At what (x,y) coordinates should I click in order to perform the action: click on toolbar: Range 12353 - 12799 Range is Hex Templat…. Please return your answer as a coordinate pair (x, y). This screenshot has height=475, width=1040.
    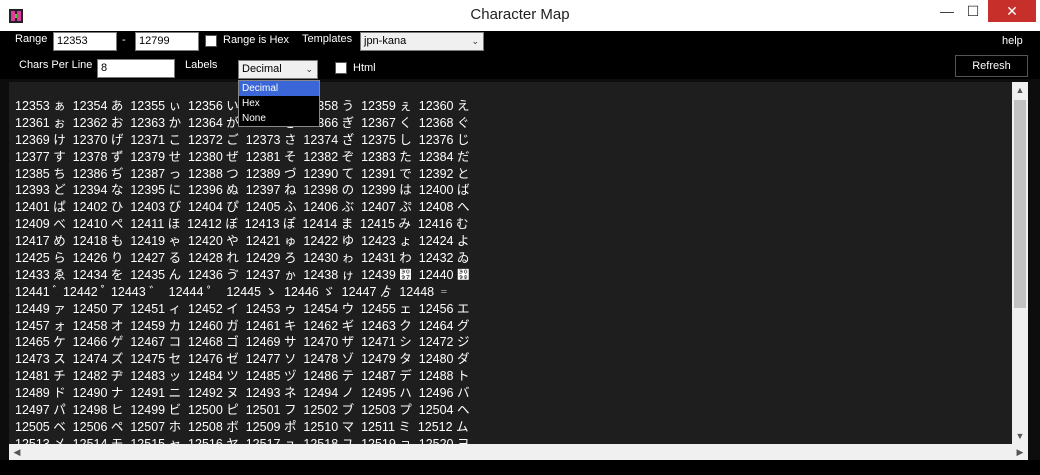
    Looking at the image, I should click on (520, 55).